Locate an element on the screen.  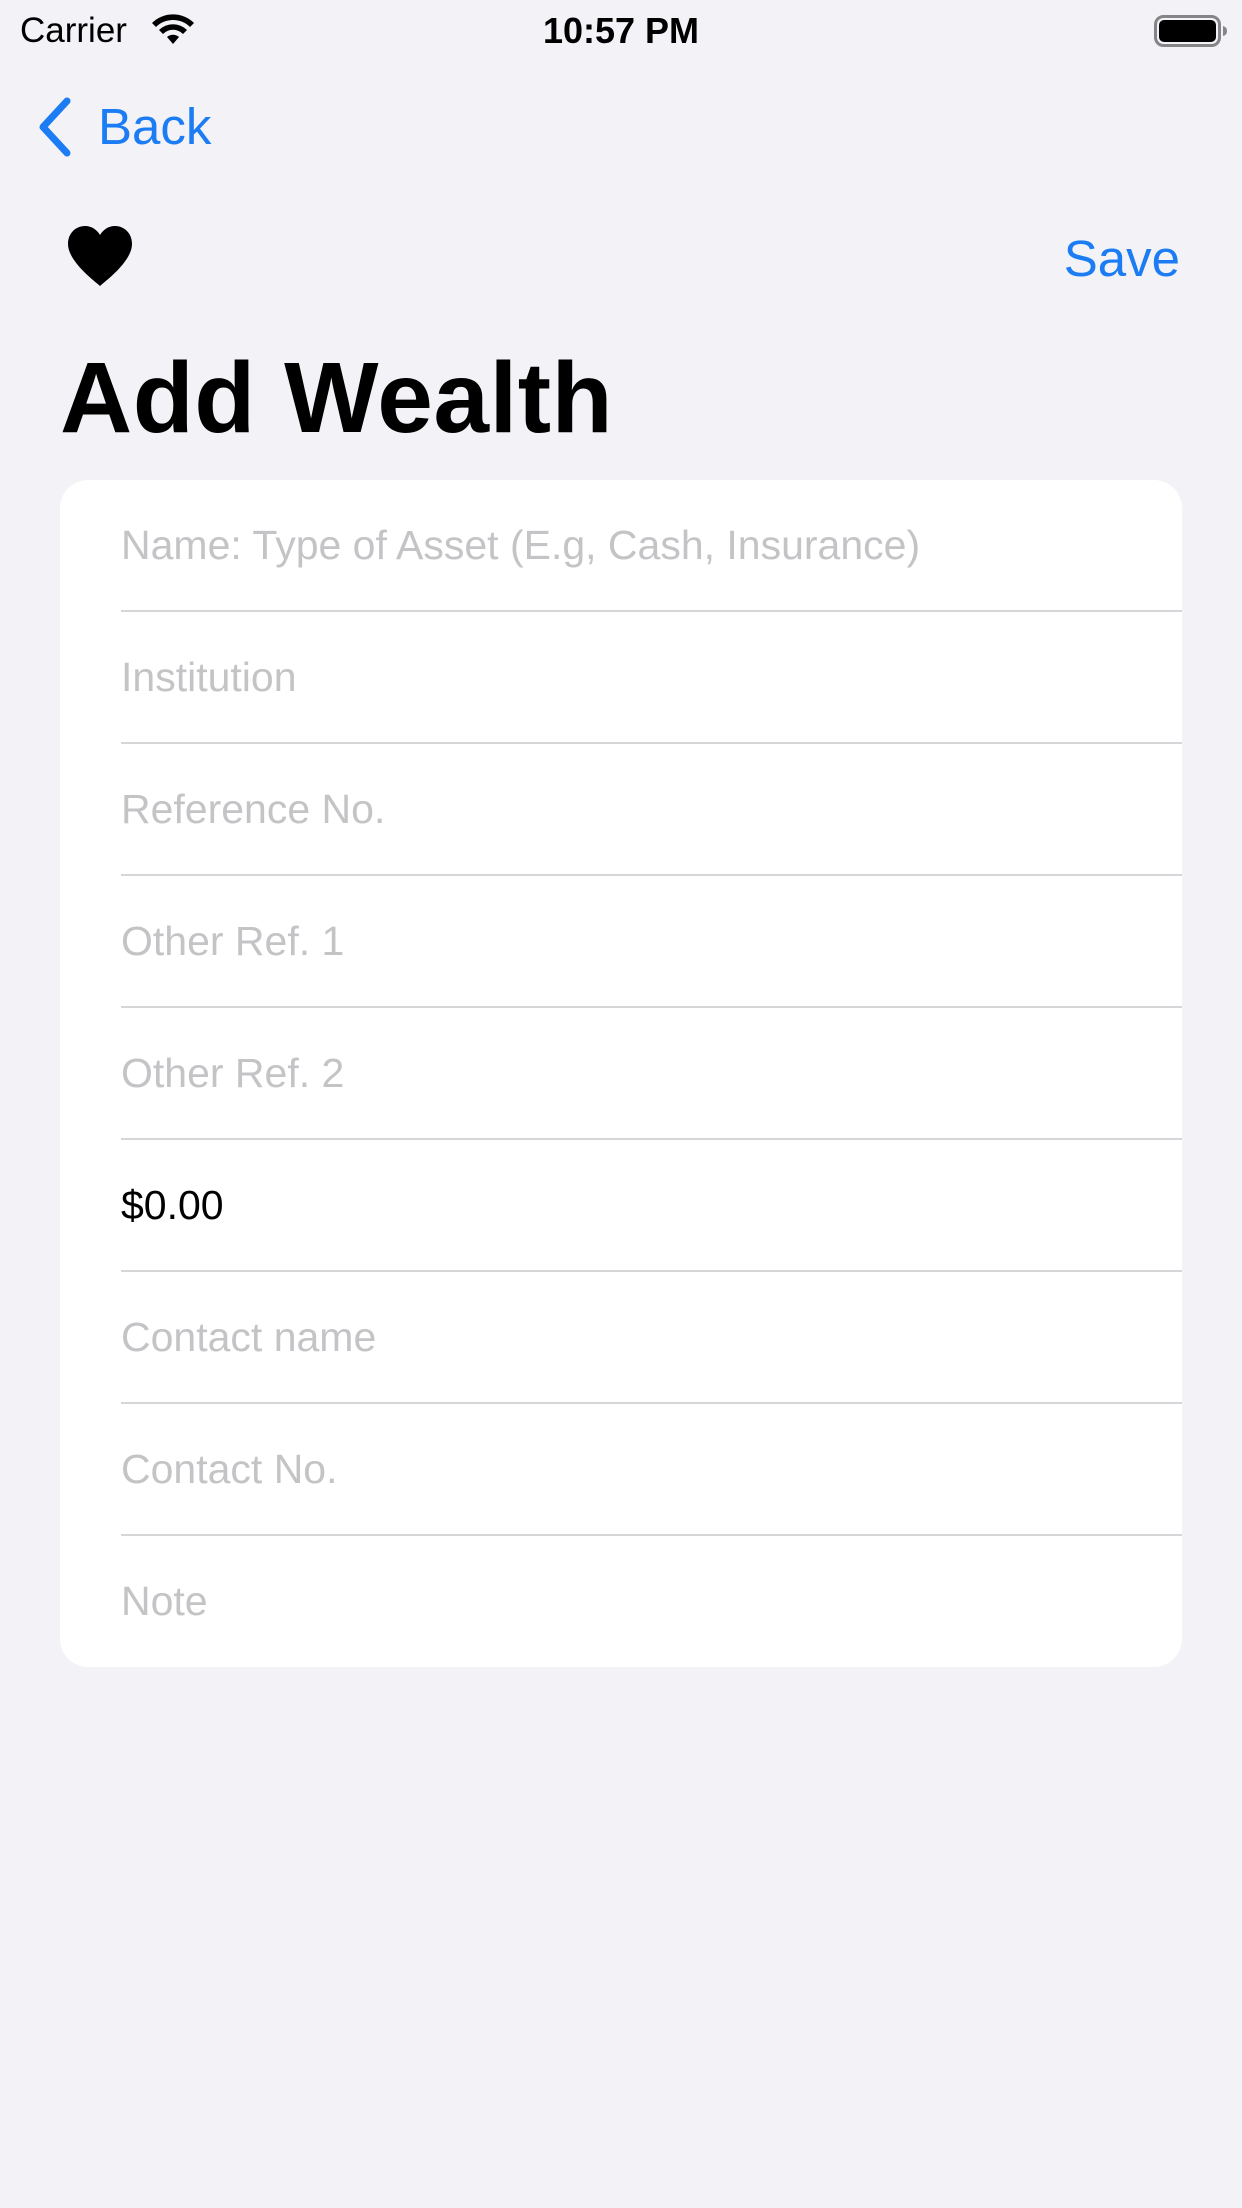
status-time: 10:57 PM is located at coordinates (621, 30).